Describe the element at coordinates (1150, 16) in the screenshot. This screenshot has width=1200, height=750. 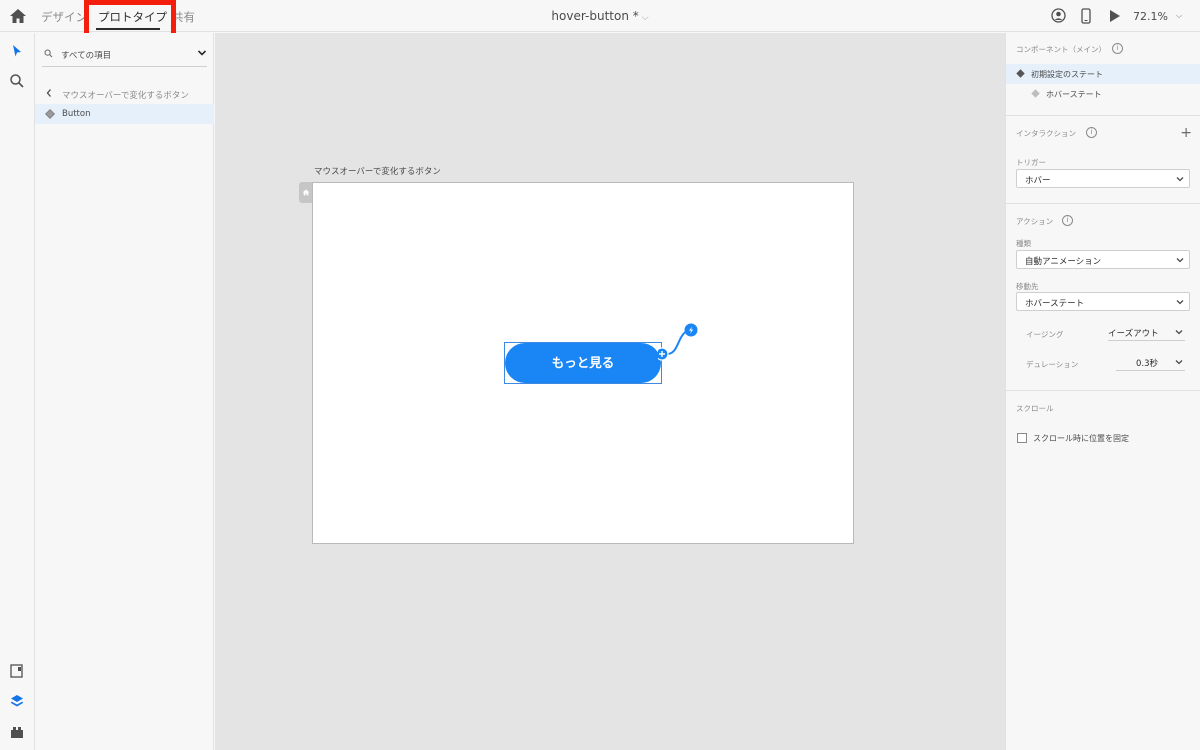
I see `zoom-level: 72.1%` at that location.